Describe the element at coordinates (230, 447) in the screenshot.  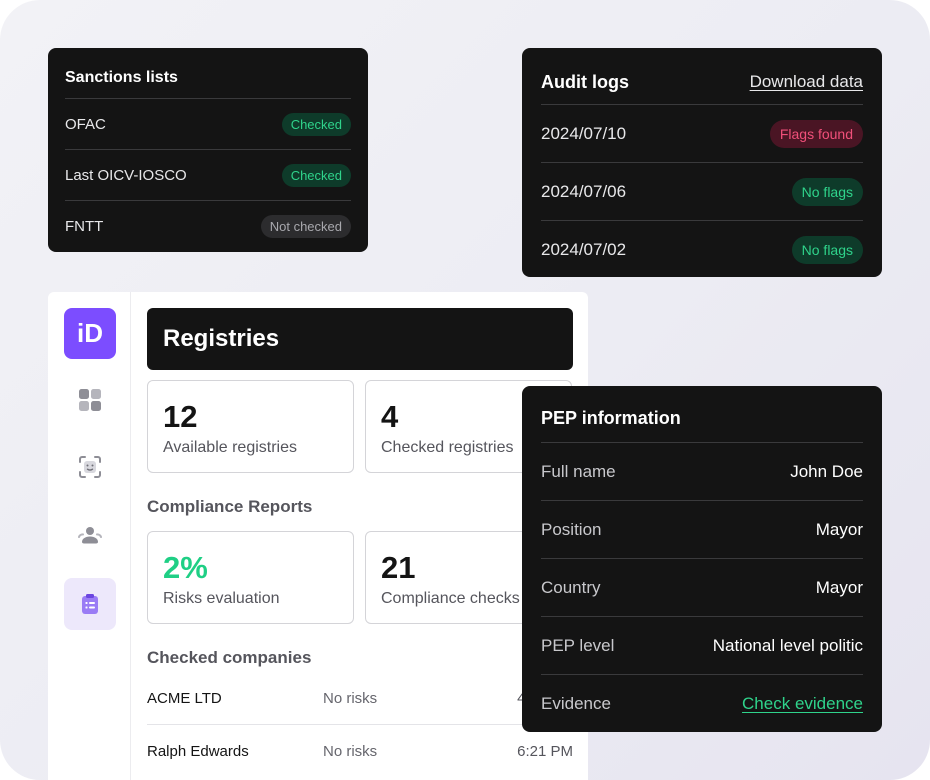
I see `stat-label: Available registries` at that location.